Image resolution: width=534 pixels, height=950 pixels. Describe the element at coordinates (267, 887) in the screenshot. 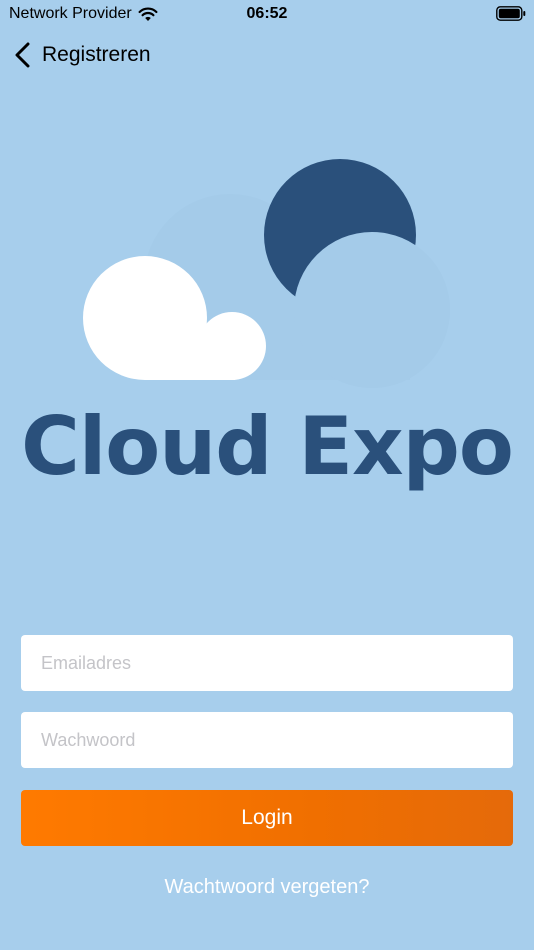

I see `forgot-password-link: Wachtwoord vergeten?` at that location.